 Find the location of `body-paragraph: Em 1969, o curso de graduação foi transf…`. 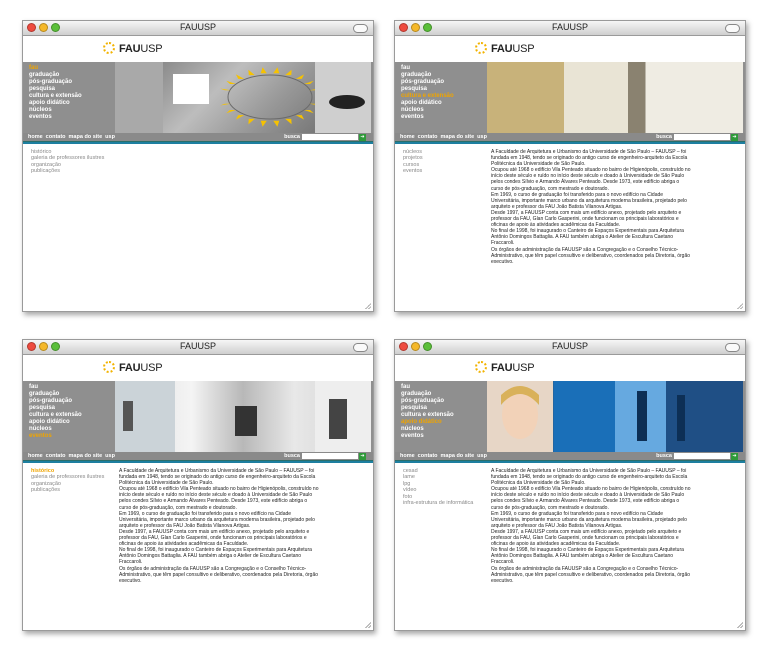

body-paragraph: Em 1969, o curso de graduação foi transf… is located at coordinates (589, 519).